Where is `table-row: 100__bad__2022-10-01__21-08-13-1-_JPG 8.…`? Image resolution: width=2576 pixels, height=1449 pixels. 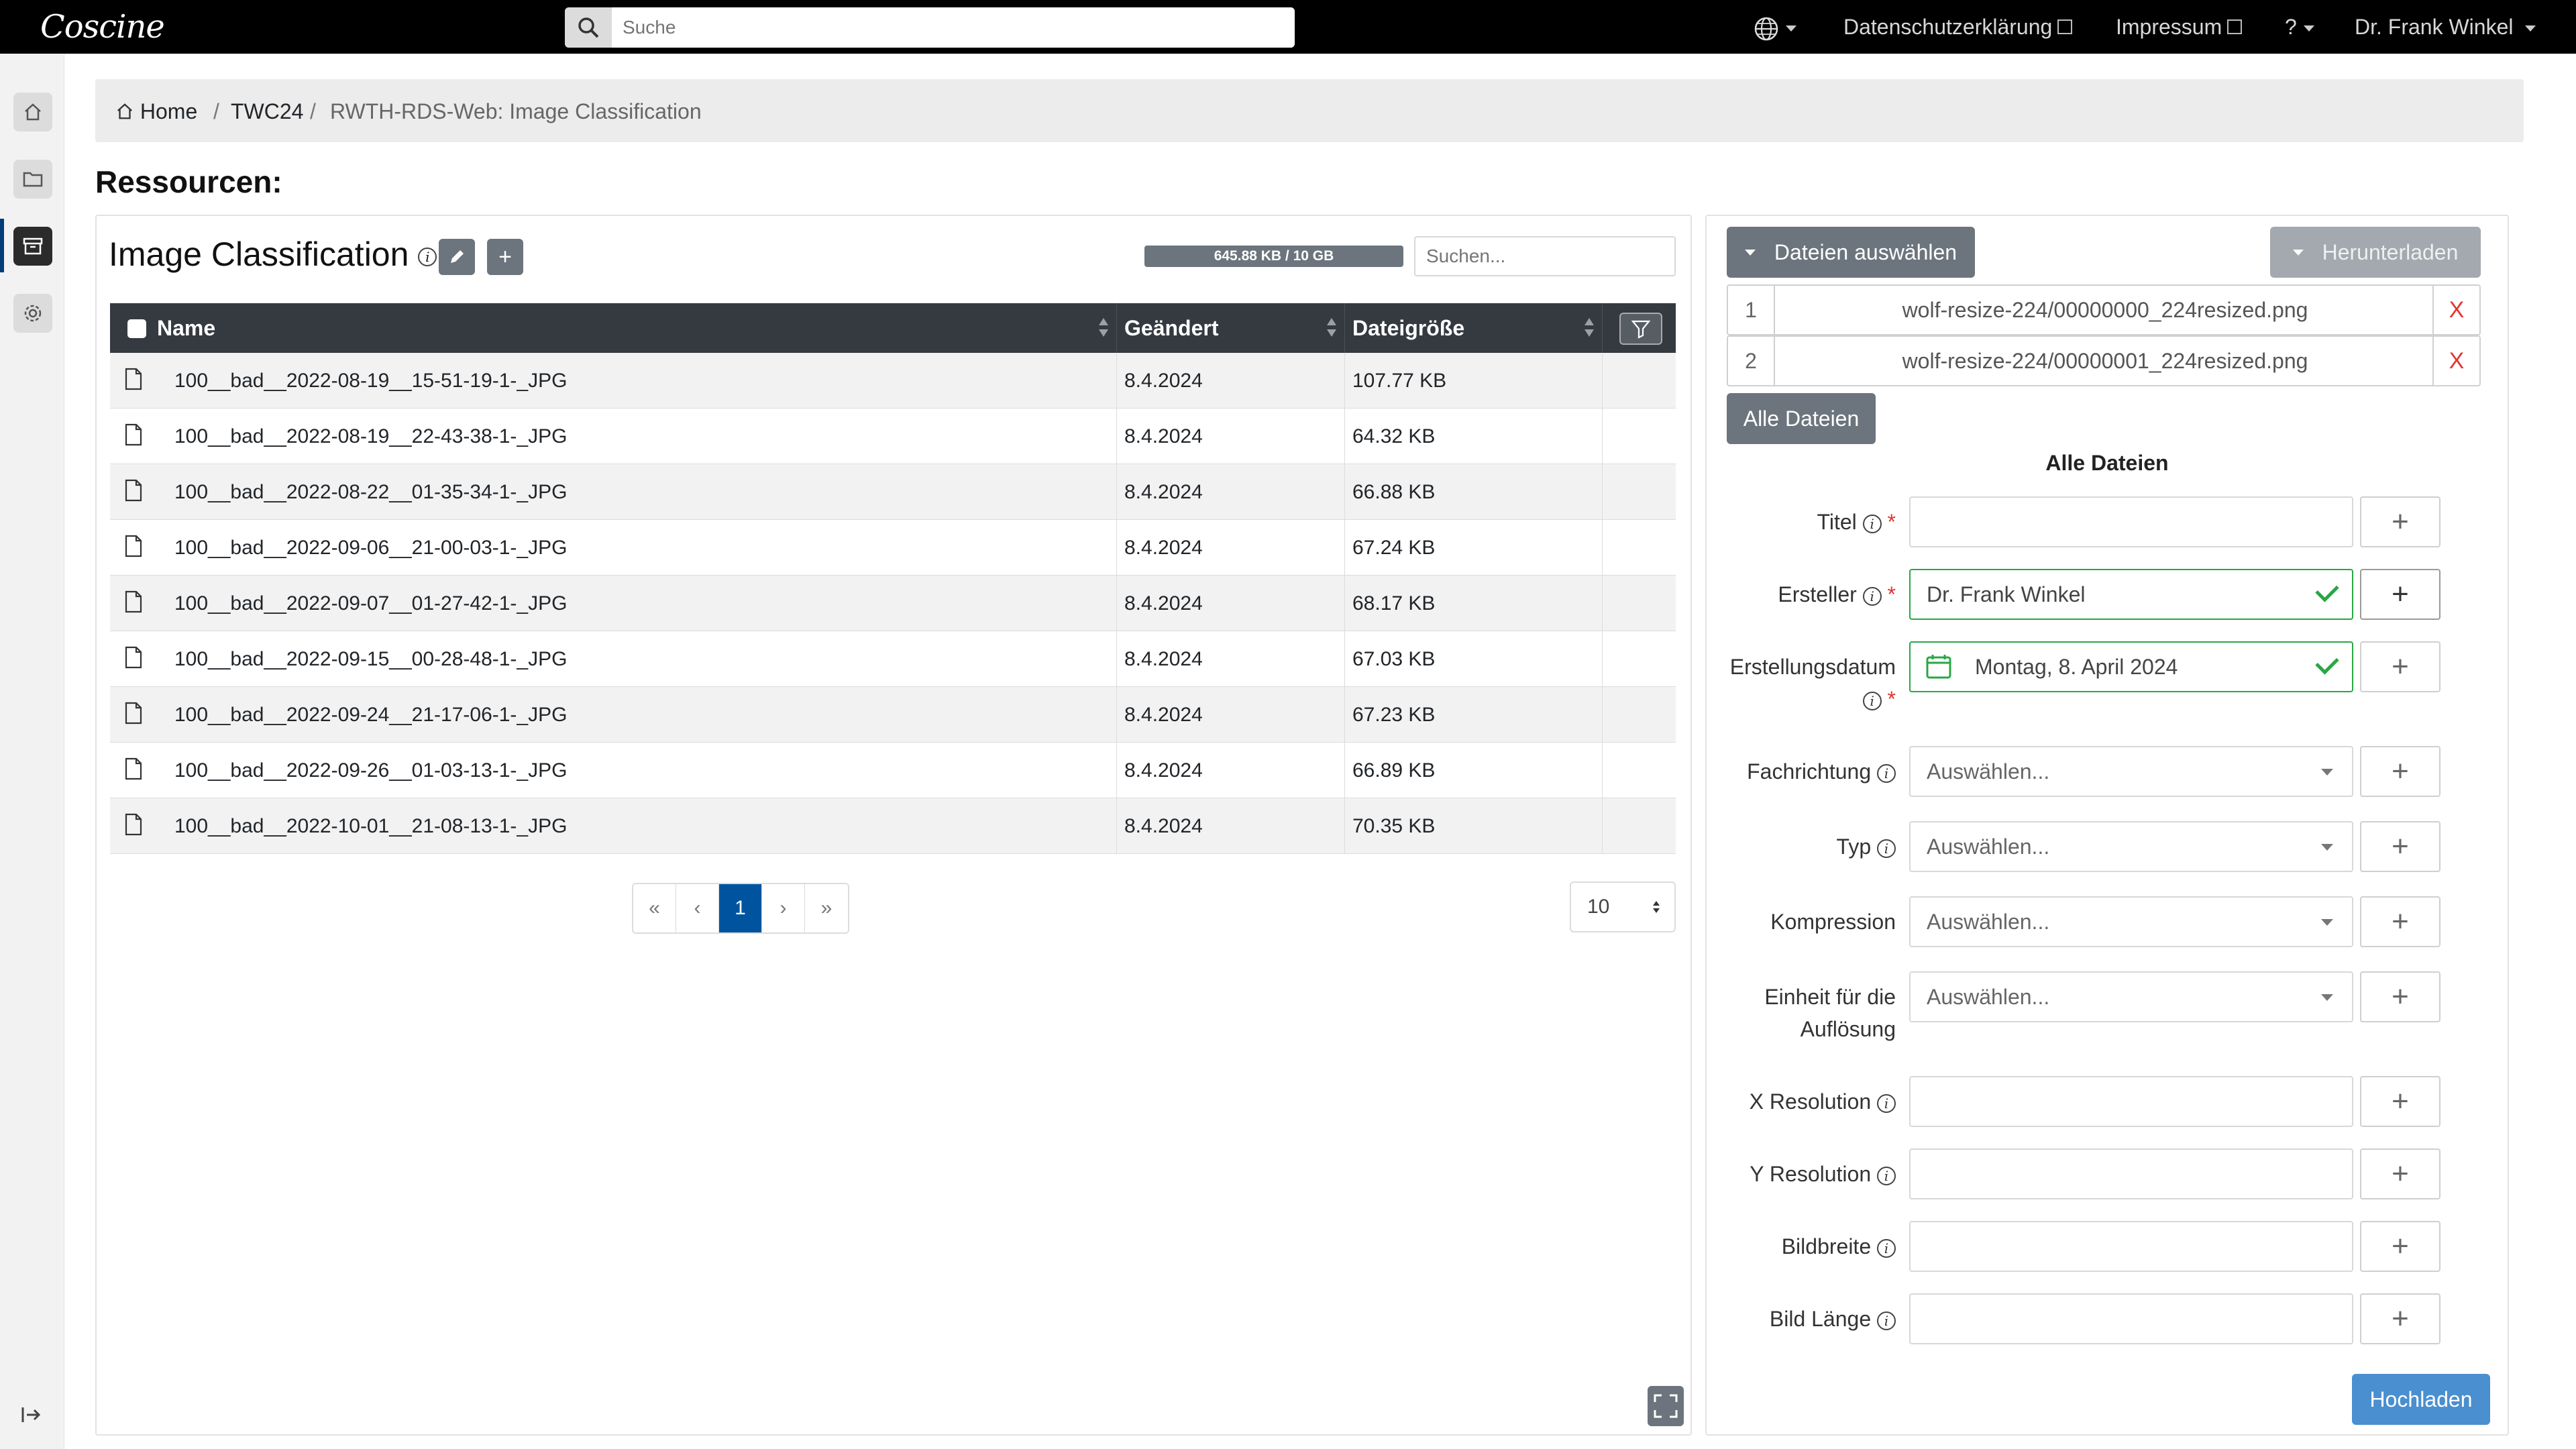 table-row: 100__bad__2022-10-01__21-08-13-1-_JPG 8.… is located at coordinates (893, 826).